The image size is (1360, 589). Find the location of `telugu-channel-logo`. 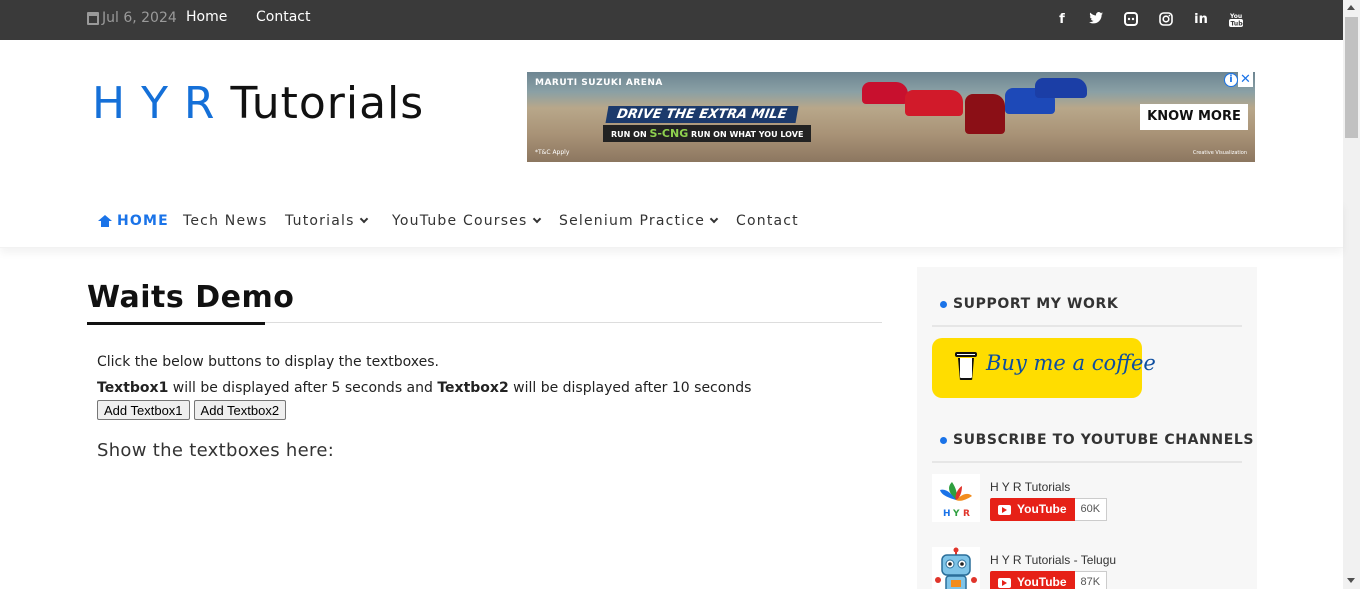

telugu-channel-logo is located at coordinates (956, 568).